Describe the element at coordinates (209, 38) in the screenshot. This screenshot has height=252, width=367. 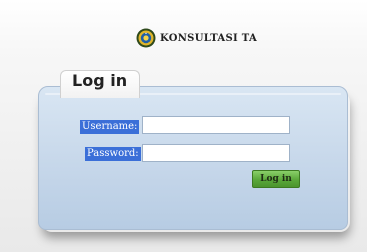
I see `brand-name: KONSULTASI TA` at that location.